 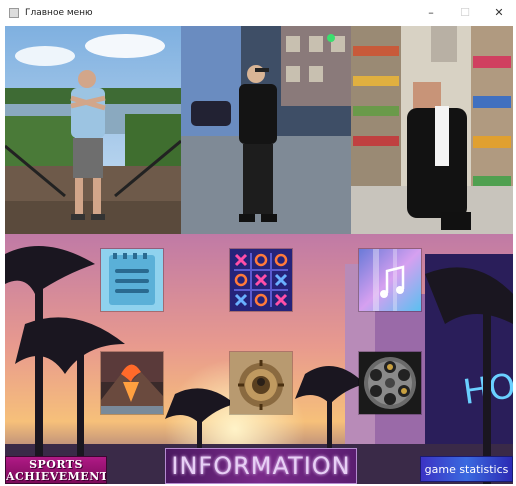 I want to click on volcano-icon, so click(x=132, y=383).